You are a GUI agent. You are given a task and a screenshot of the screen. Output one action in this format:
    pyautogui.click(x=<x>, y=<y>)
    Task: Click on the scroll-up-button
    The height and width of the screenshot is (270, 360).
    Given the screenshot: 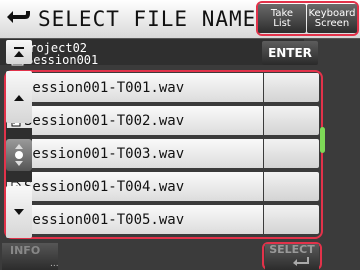 What is the action you would take?
    pyautogui.click(x=19, y=97)
    